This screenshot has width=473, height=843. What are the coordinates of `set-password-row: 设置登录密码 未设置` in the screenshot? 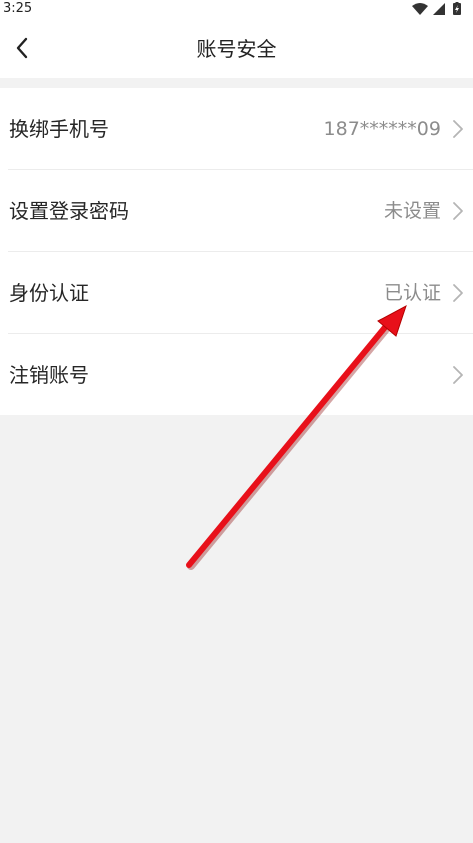 It's located at (240, 211).